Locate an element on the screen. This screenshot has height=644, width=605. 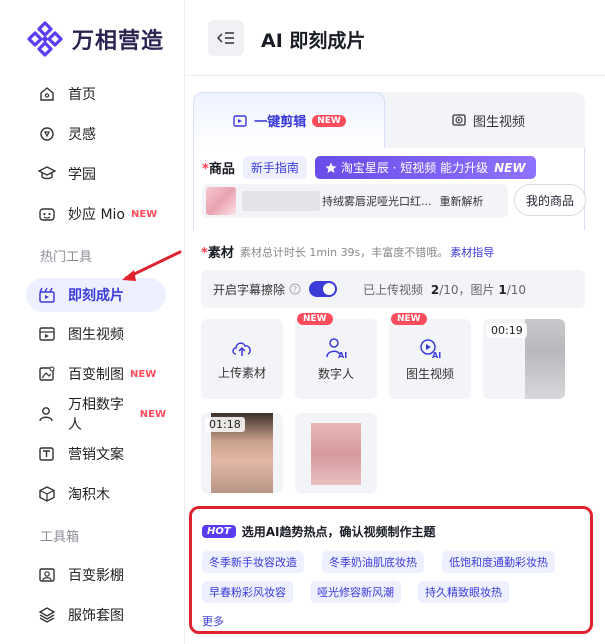
cube-icon is located at coordinates (47, 494).